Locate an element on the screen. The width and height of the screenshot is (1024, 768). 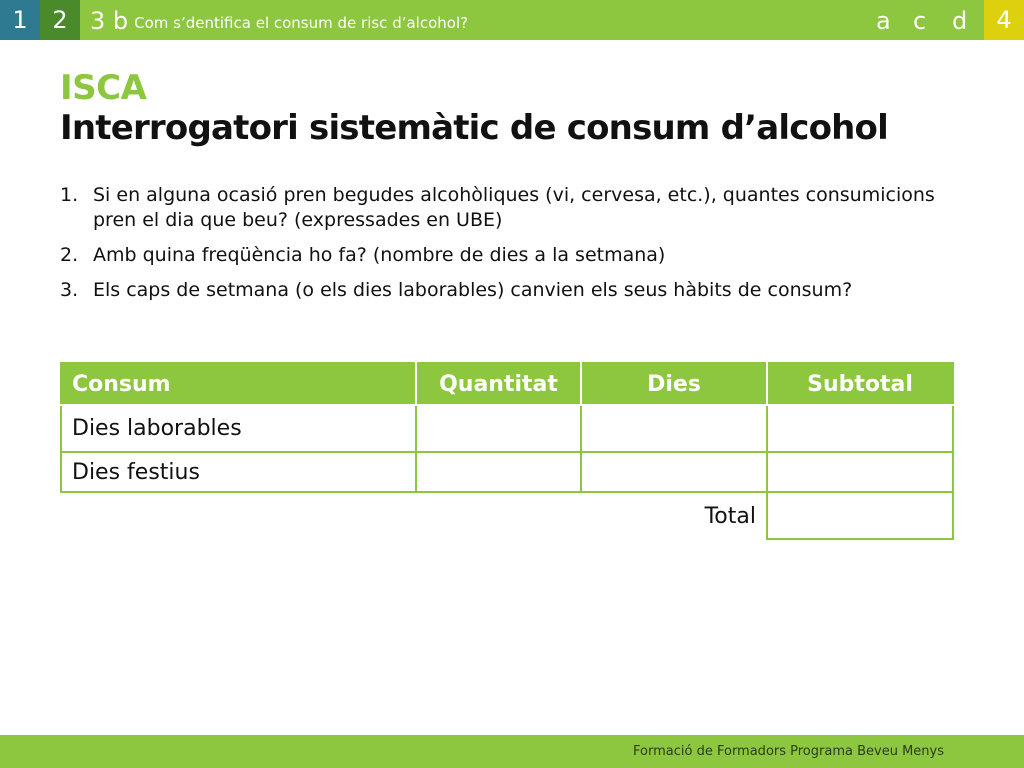
table-header-row: Consum Quantitat Dies Subtotal is located at coordinates (507, 384).